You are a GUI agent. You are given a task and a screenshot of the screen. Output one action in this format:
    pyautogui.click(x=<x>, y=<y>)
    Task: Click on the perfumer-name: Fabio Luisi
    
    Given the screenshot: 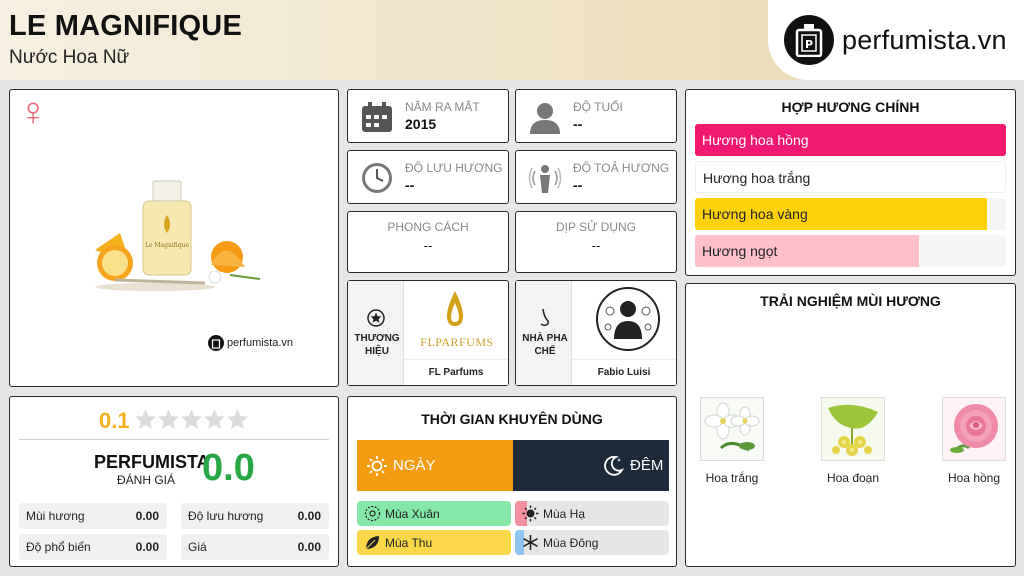 What is the action you would take?
    pyautogui.click(x=624, y=372)
    